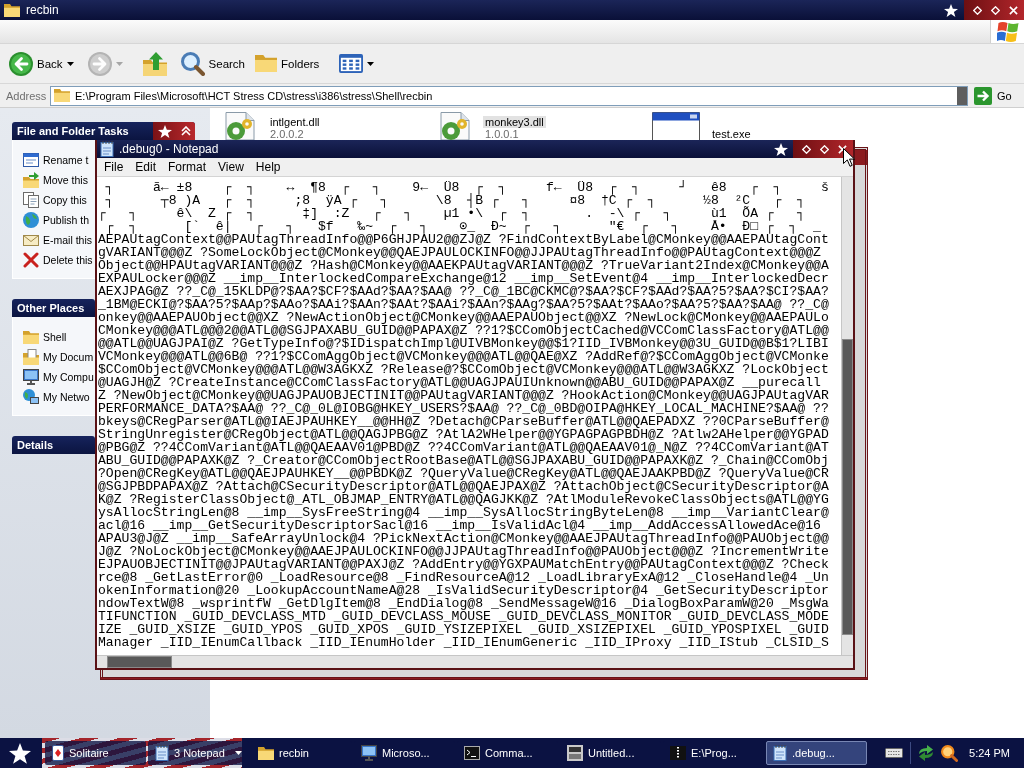 The height and width of the screenshot is (768, 1024). Describe the element at coordinates (466, 187) in the screenshot. I see `text-line: ┐ ã← ±8 ┌ ┐ ↔ ¶8 ┌ ┐ 9← Ü8 ┌ ┐ f← Ü8 ┌ ┐ ┘ ê8 ┌ ┐ š` at that location.